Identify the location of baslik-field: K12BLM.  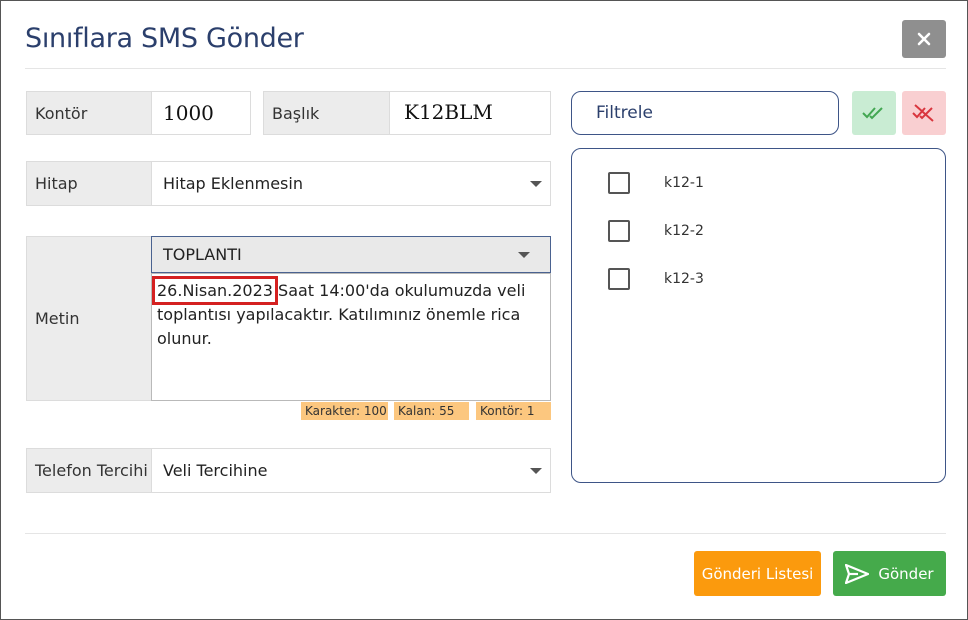
(470, 113).